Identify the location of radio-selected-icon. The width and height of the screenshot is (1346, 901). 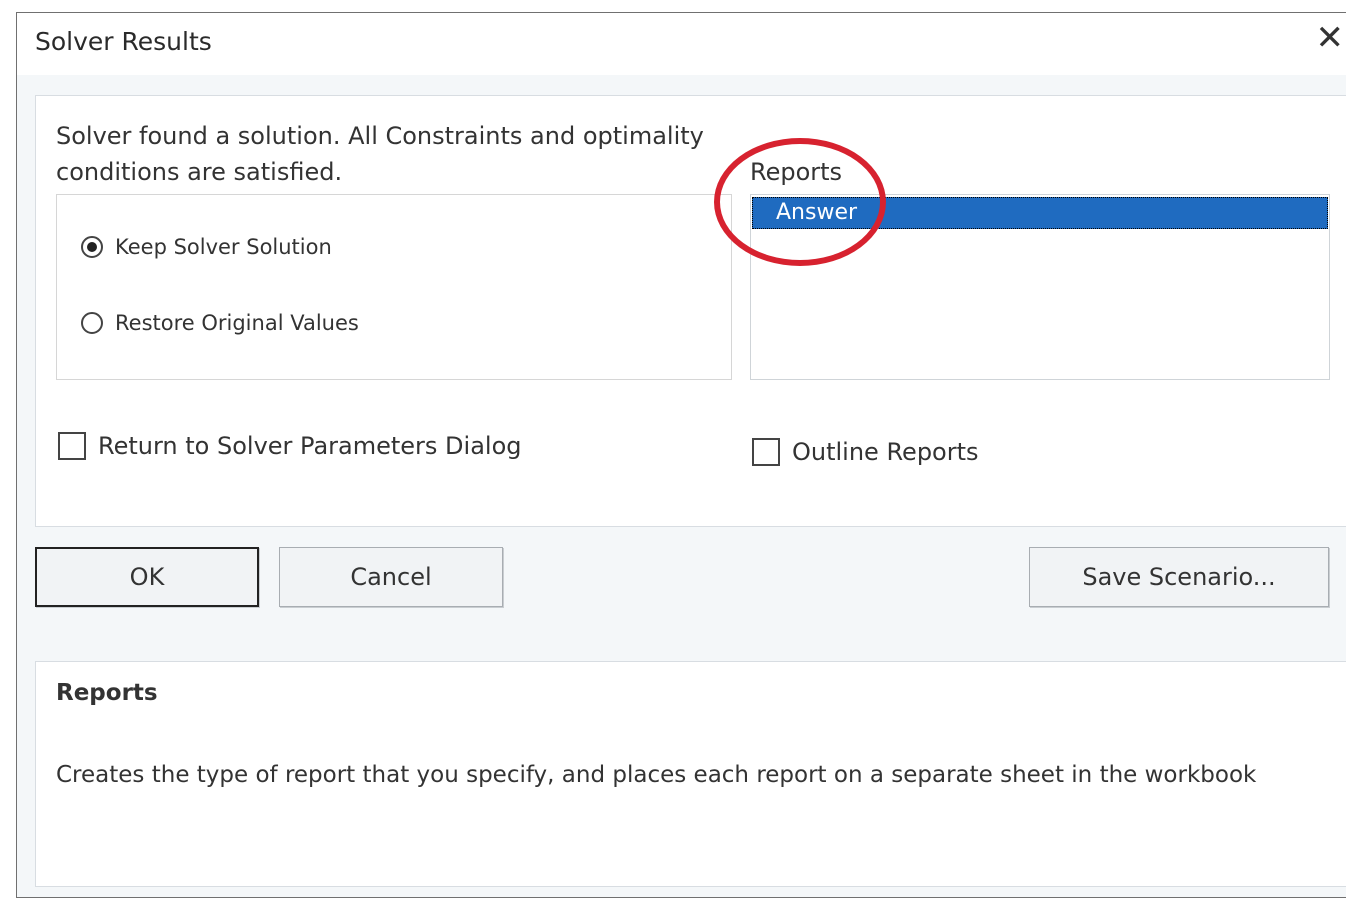
(92, 247).